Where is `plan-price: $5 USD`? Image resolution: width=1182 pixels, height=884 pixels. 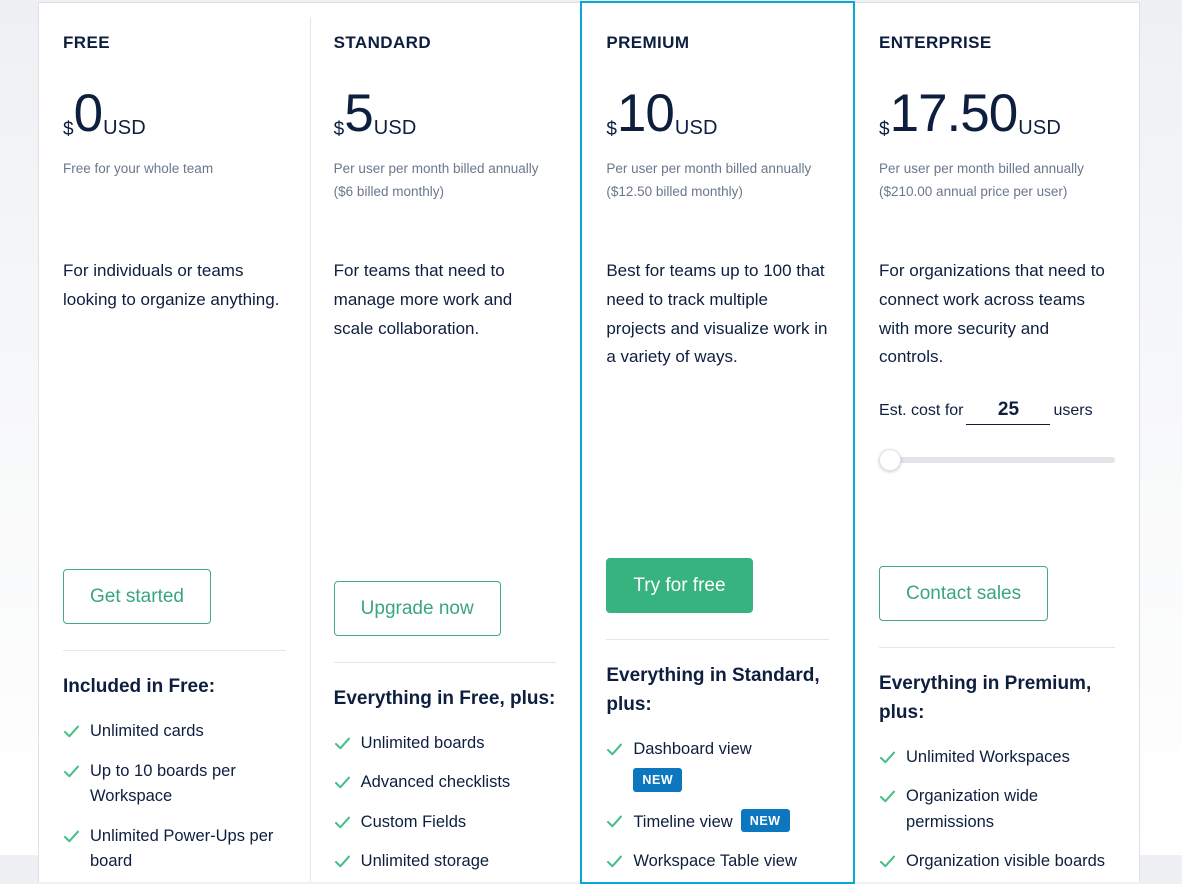 plan-price: $5 USD is located at coordinates (445, 115).